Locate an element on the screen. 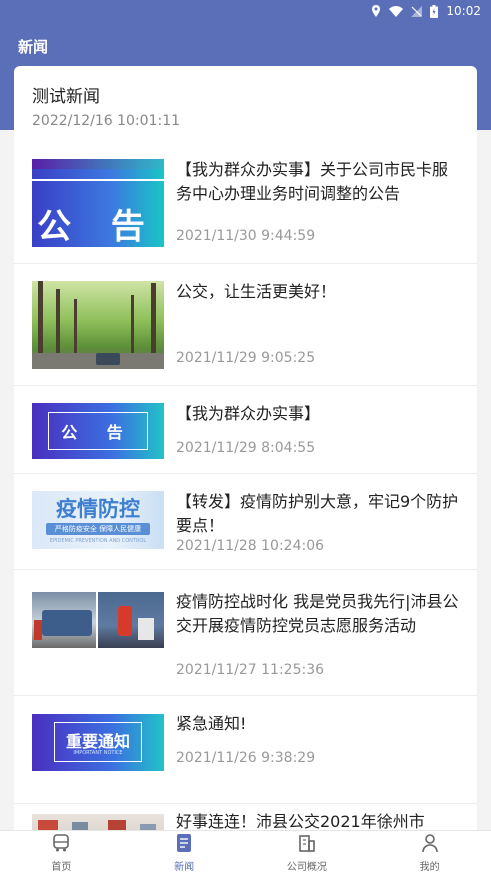 The image size is (491, 874). tab-label: 新闻 is located at coordinates (184, 867).